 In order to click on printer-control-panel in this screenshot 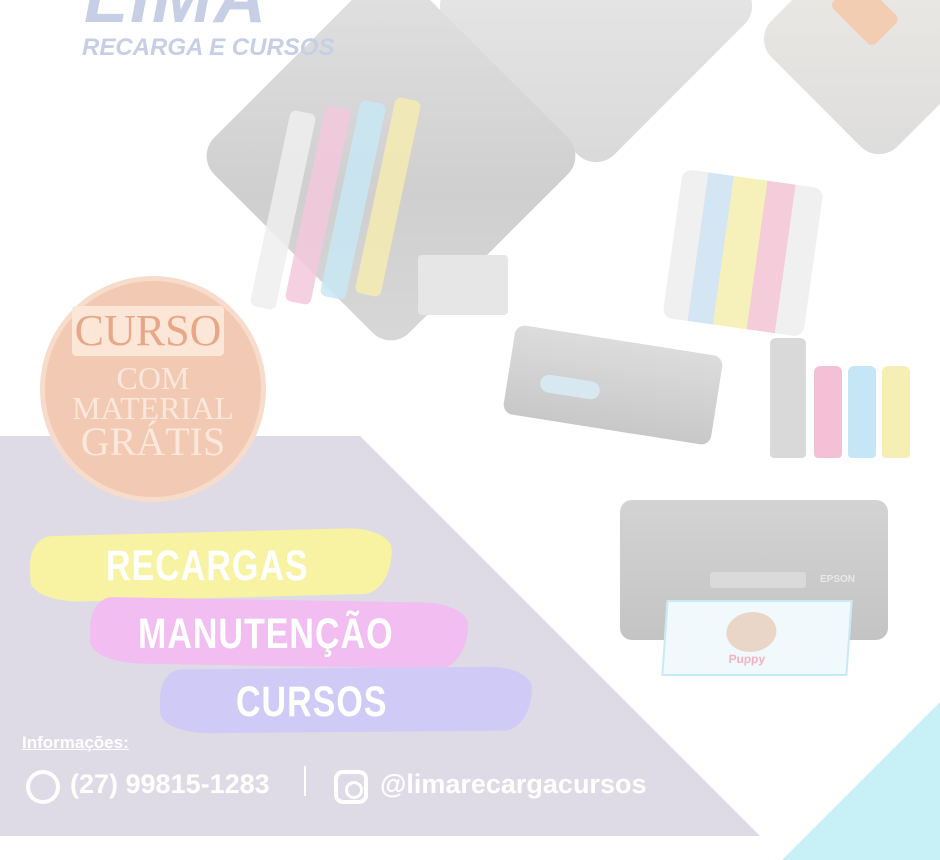, I will do `click(758, 580)`.